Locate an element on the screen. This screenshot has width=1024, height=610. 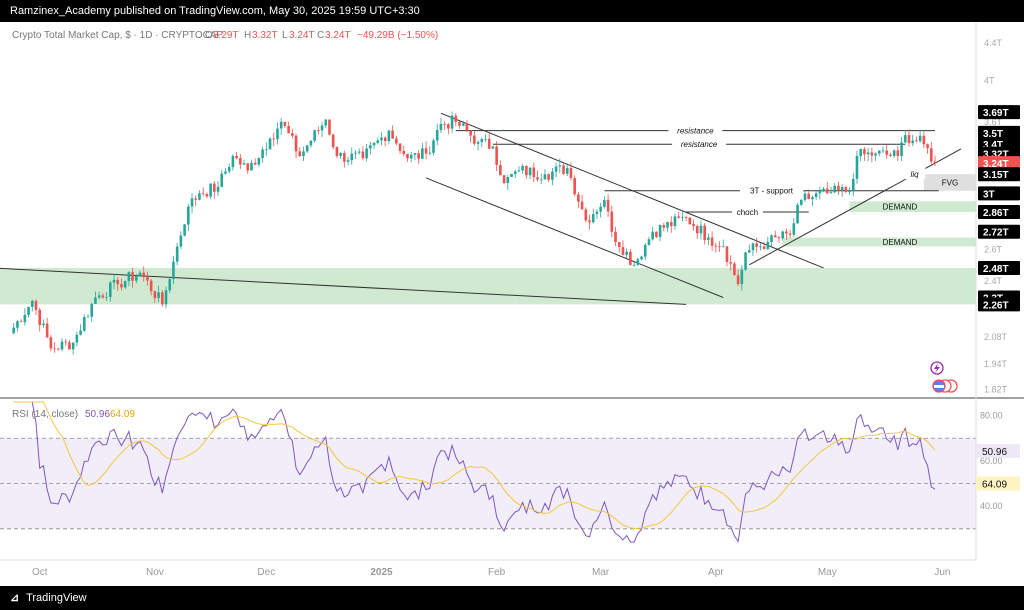
events-icon is located at coordinates (945, 386).